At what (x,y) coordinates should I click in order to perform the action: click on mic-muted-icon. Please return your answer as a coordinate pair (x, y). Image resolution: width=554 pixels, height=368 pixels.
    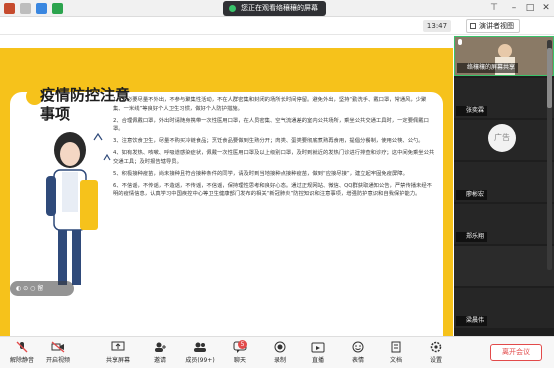
    Looking at the image, I should click on (22, 347).